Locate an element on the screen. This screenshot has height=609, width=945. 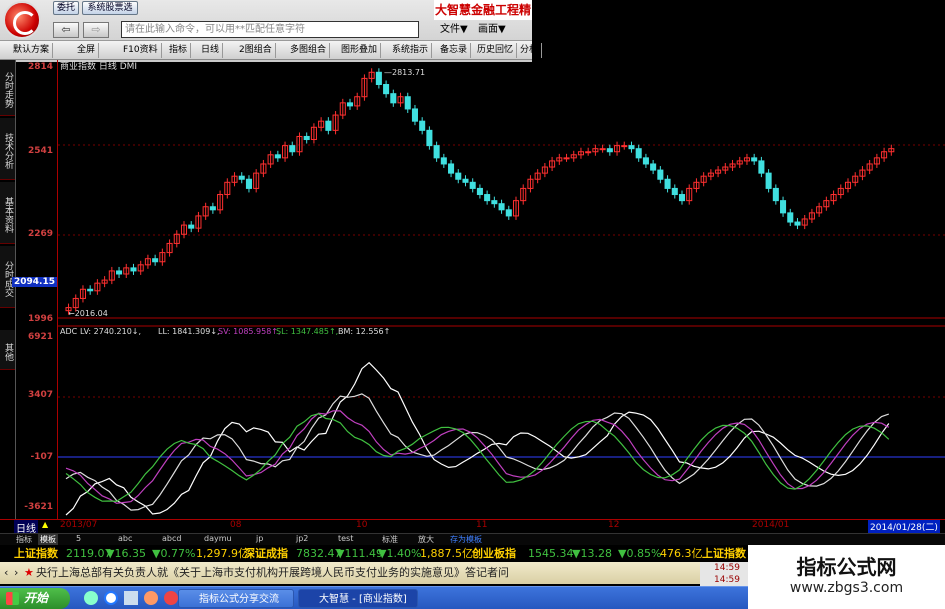
forward-button: ⇨ is located at coordinates (96, 30).